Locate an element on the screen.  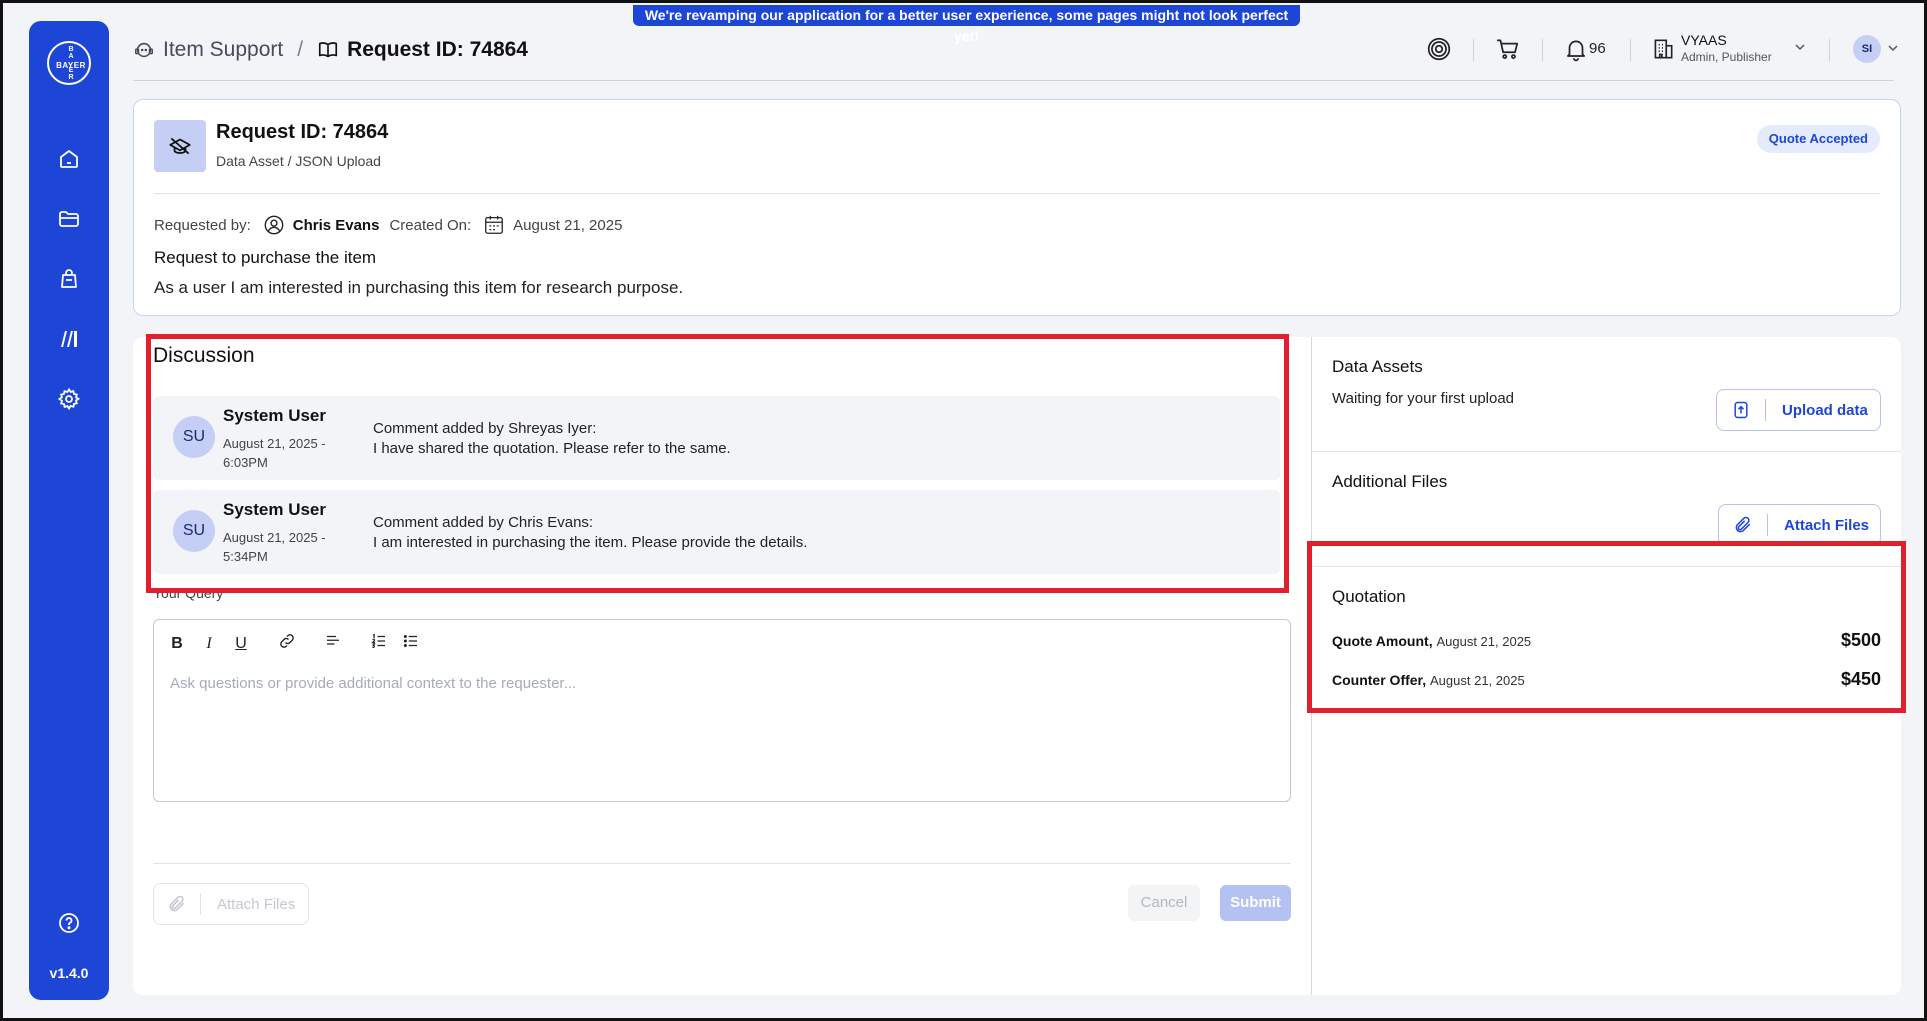
bag-icon is located at coordinates (69, 279).